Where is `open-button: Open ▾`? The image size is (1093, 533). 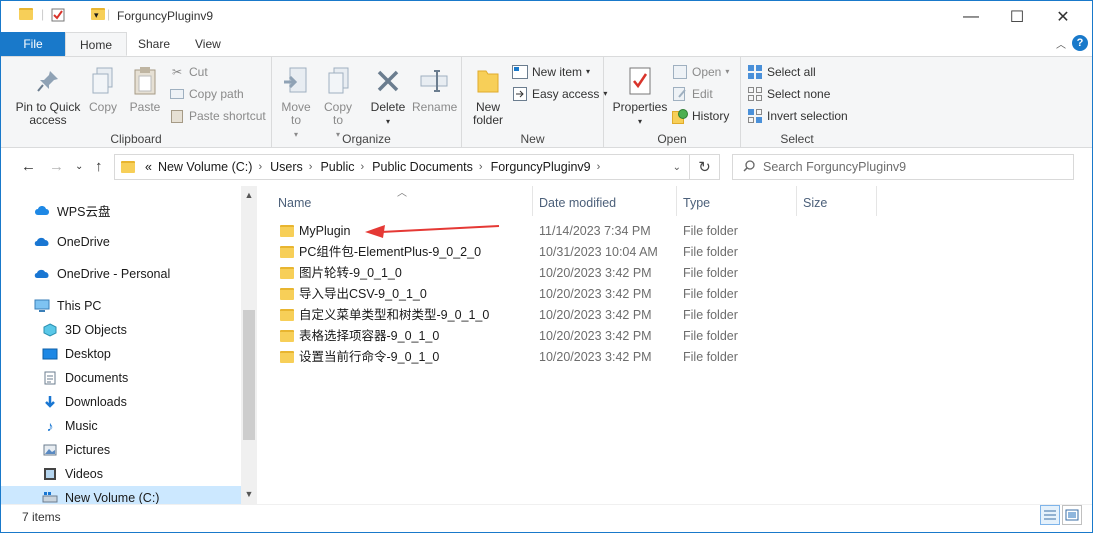
open-button: Open ▾ is located at coordinates (700, 72).